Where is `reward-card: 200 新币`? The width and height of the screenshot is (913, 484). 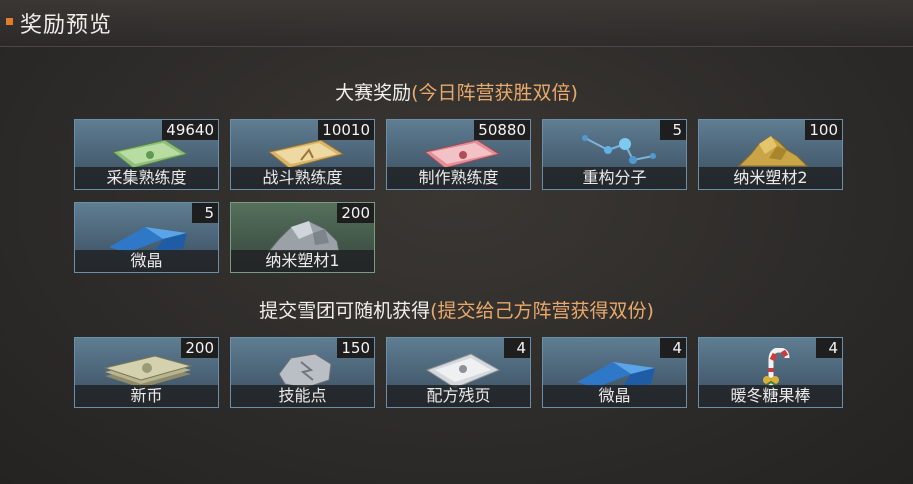
reward-card: 200 新币 is located at coordinates (146, 372).